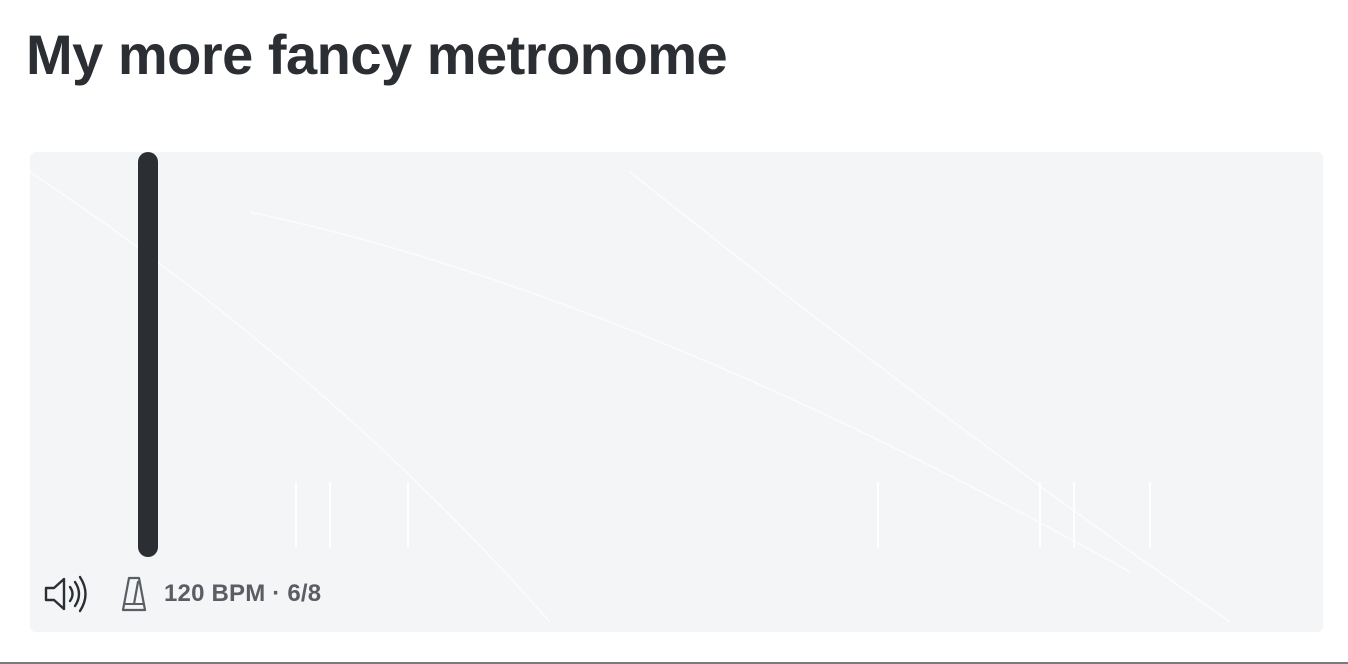  What do you see at coordinates (243, 593) in the screenshot?
I see `tempo-readout: 120 BPM · 6/8` at bounding box center [243, 593].